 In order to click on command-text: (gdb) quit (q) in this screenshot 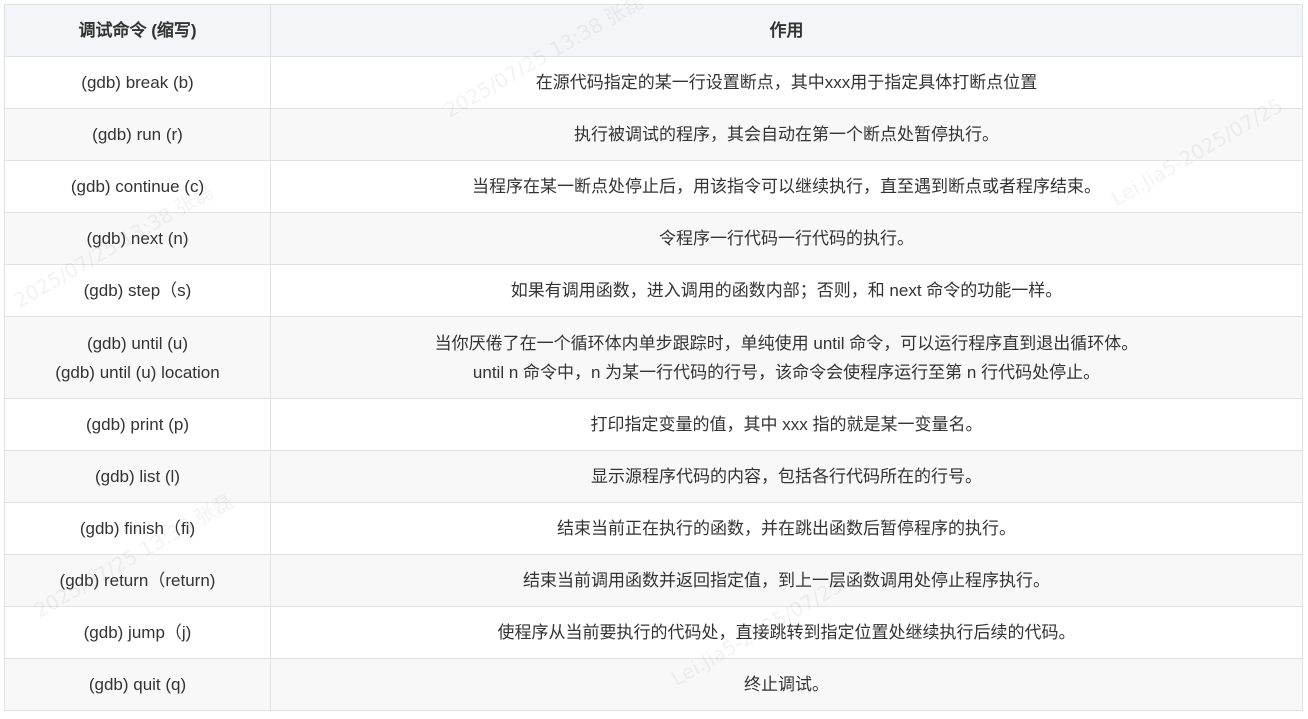, I will do `click(137, 684)`.